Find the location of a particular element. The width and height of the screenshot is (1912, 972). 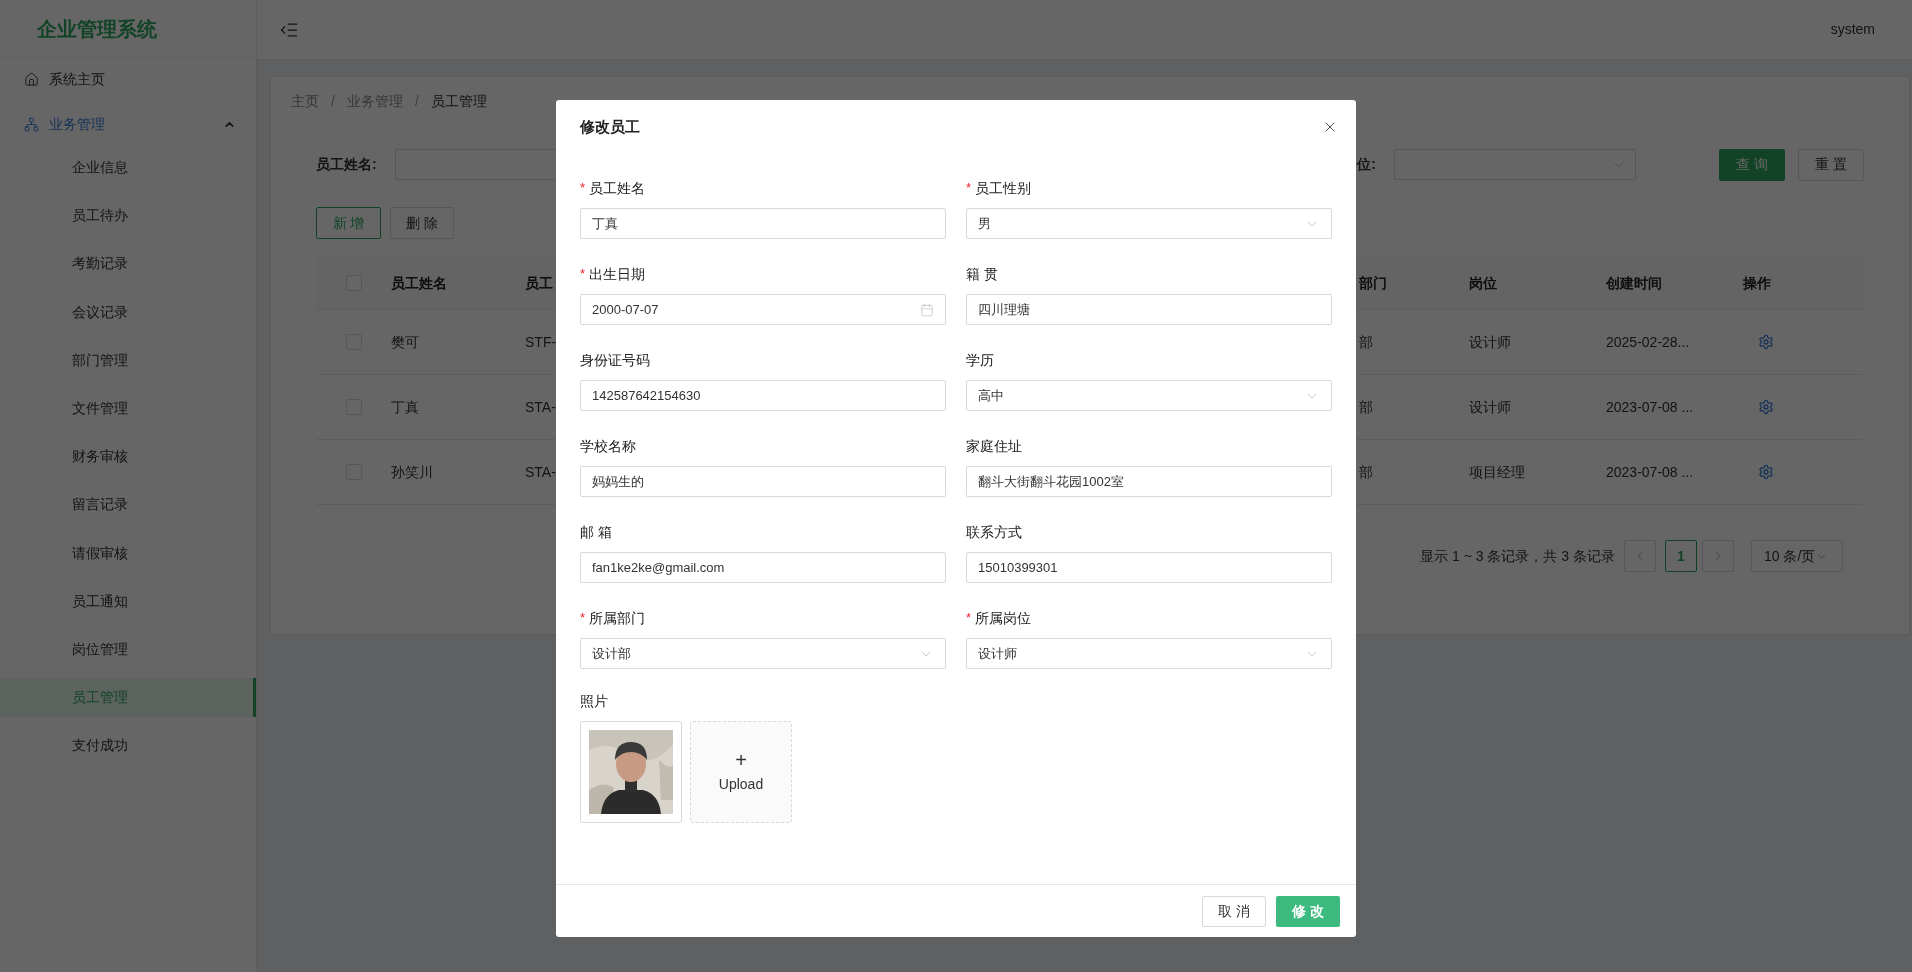

input-field: 142587642154630 is located at coordinates (763, 395).